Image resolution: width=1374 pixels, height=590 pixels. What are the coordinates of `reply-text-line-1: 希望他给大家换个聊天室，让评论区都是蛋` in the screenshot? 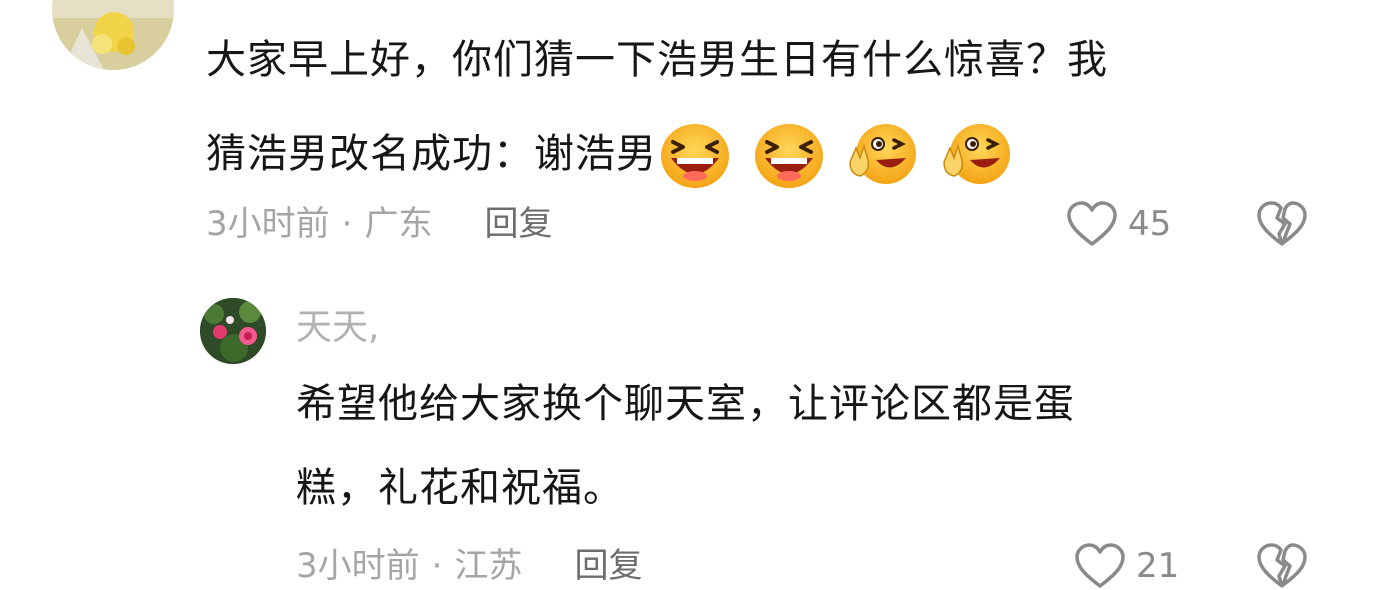 It's located at (685, 404).